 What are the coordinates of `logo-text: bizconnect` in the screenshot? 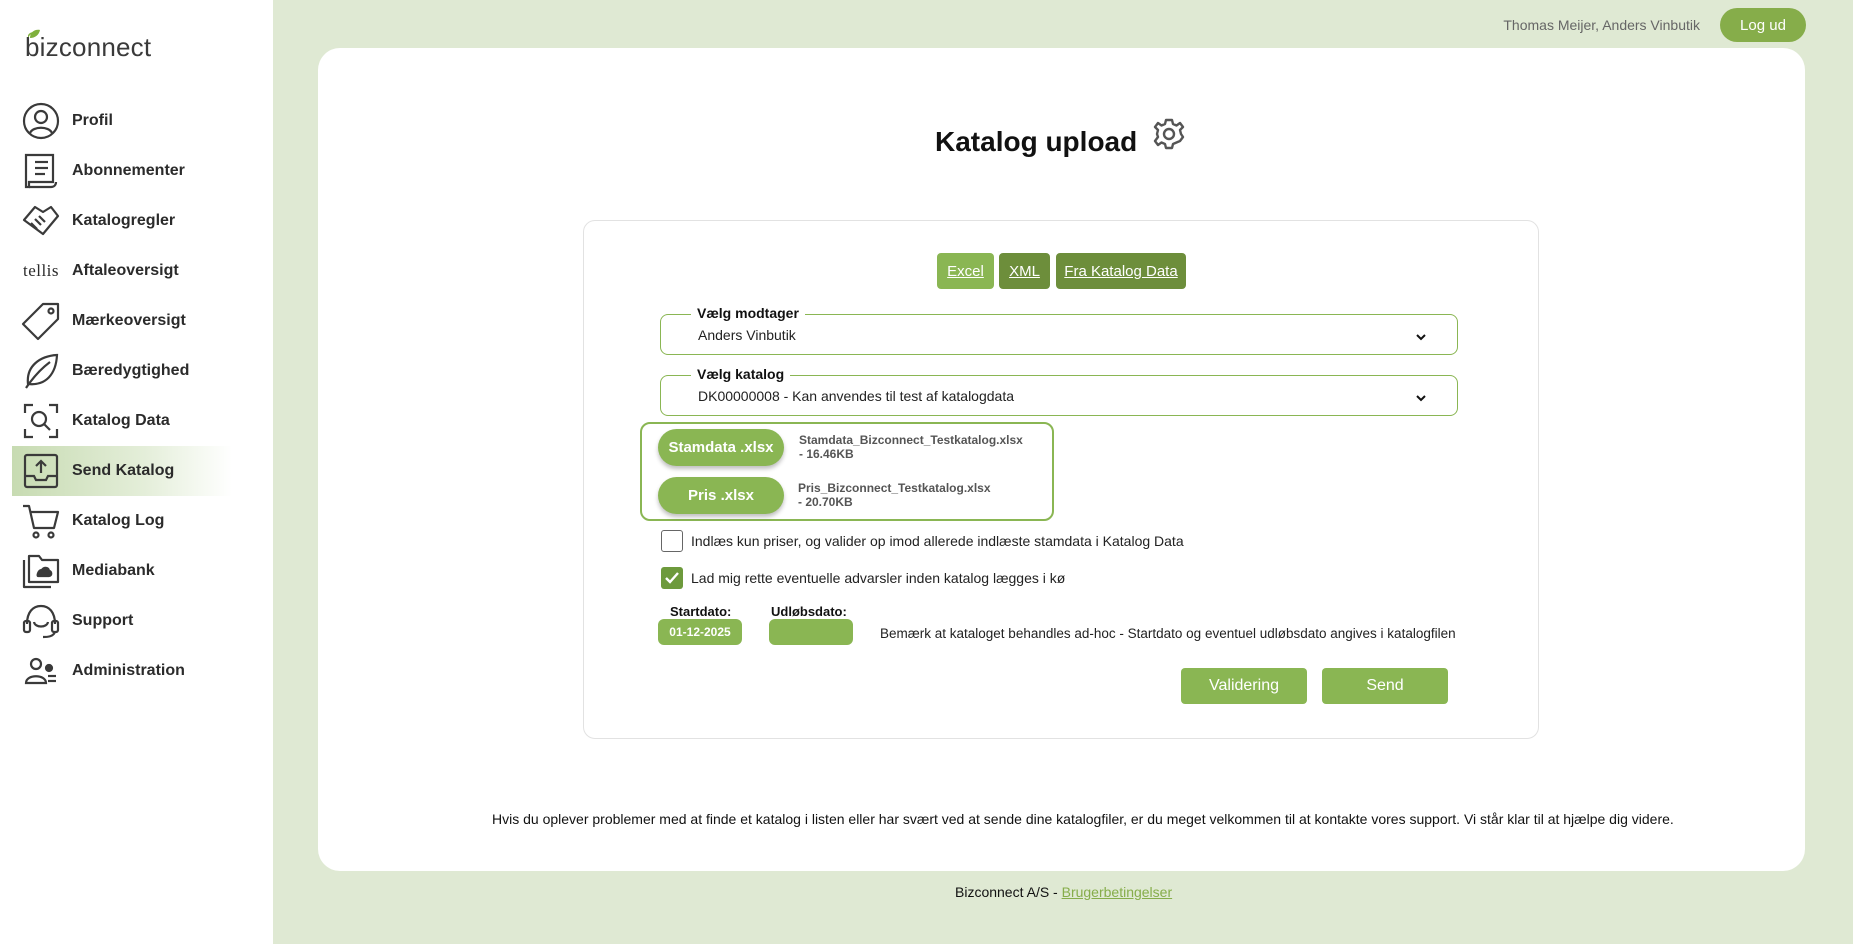 It's located at (88, 46).